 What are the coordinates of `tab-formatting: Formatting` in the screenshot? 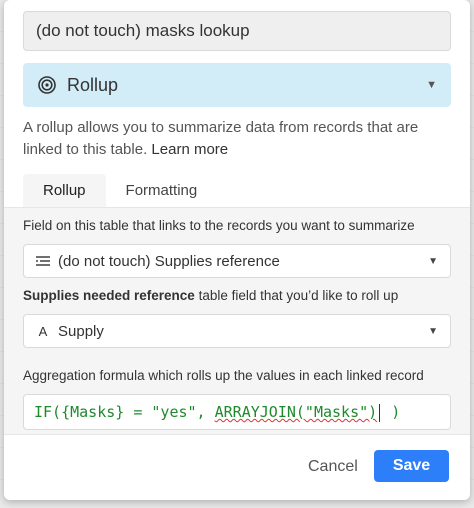 It's located at (162, 190).